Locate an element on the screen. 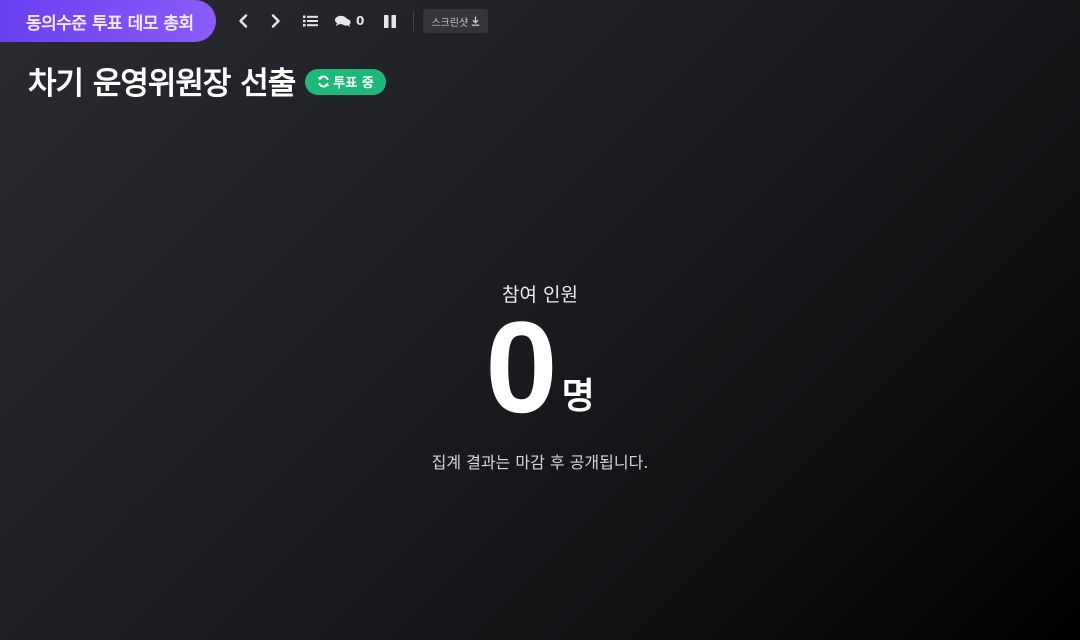 This screenshot has width=1080, height=640. chevron-right-icon is located at coordinates (275, 21).